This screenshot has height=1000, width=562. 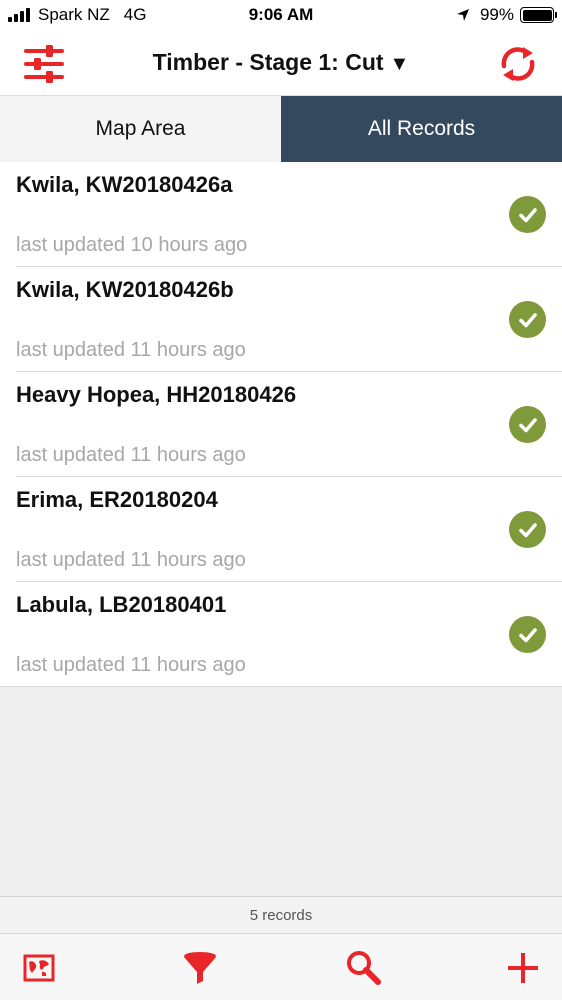 I want to click on record-title: Heavy Hopea, HH20180426, so click(x=156, y=394).